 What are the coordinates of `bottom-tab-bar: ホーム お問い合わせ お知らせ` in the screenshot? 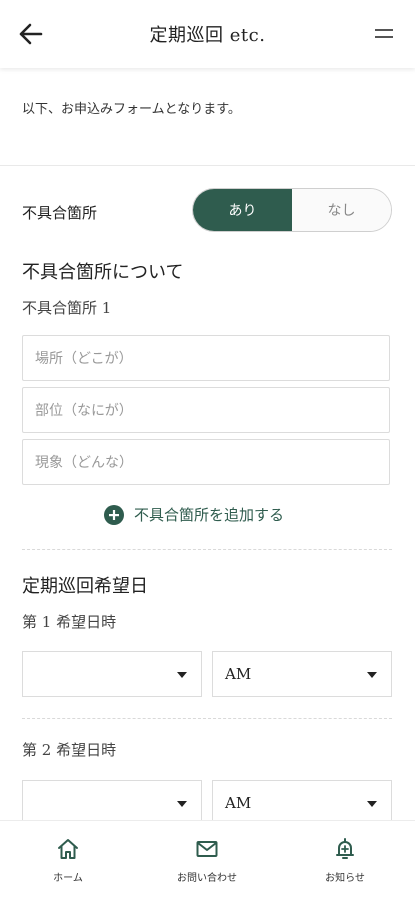 It's located at (207, 860).